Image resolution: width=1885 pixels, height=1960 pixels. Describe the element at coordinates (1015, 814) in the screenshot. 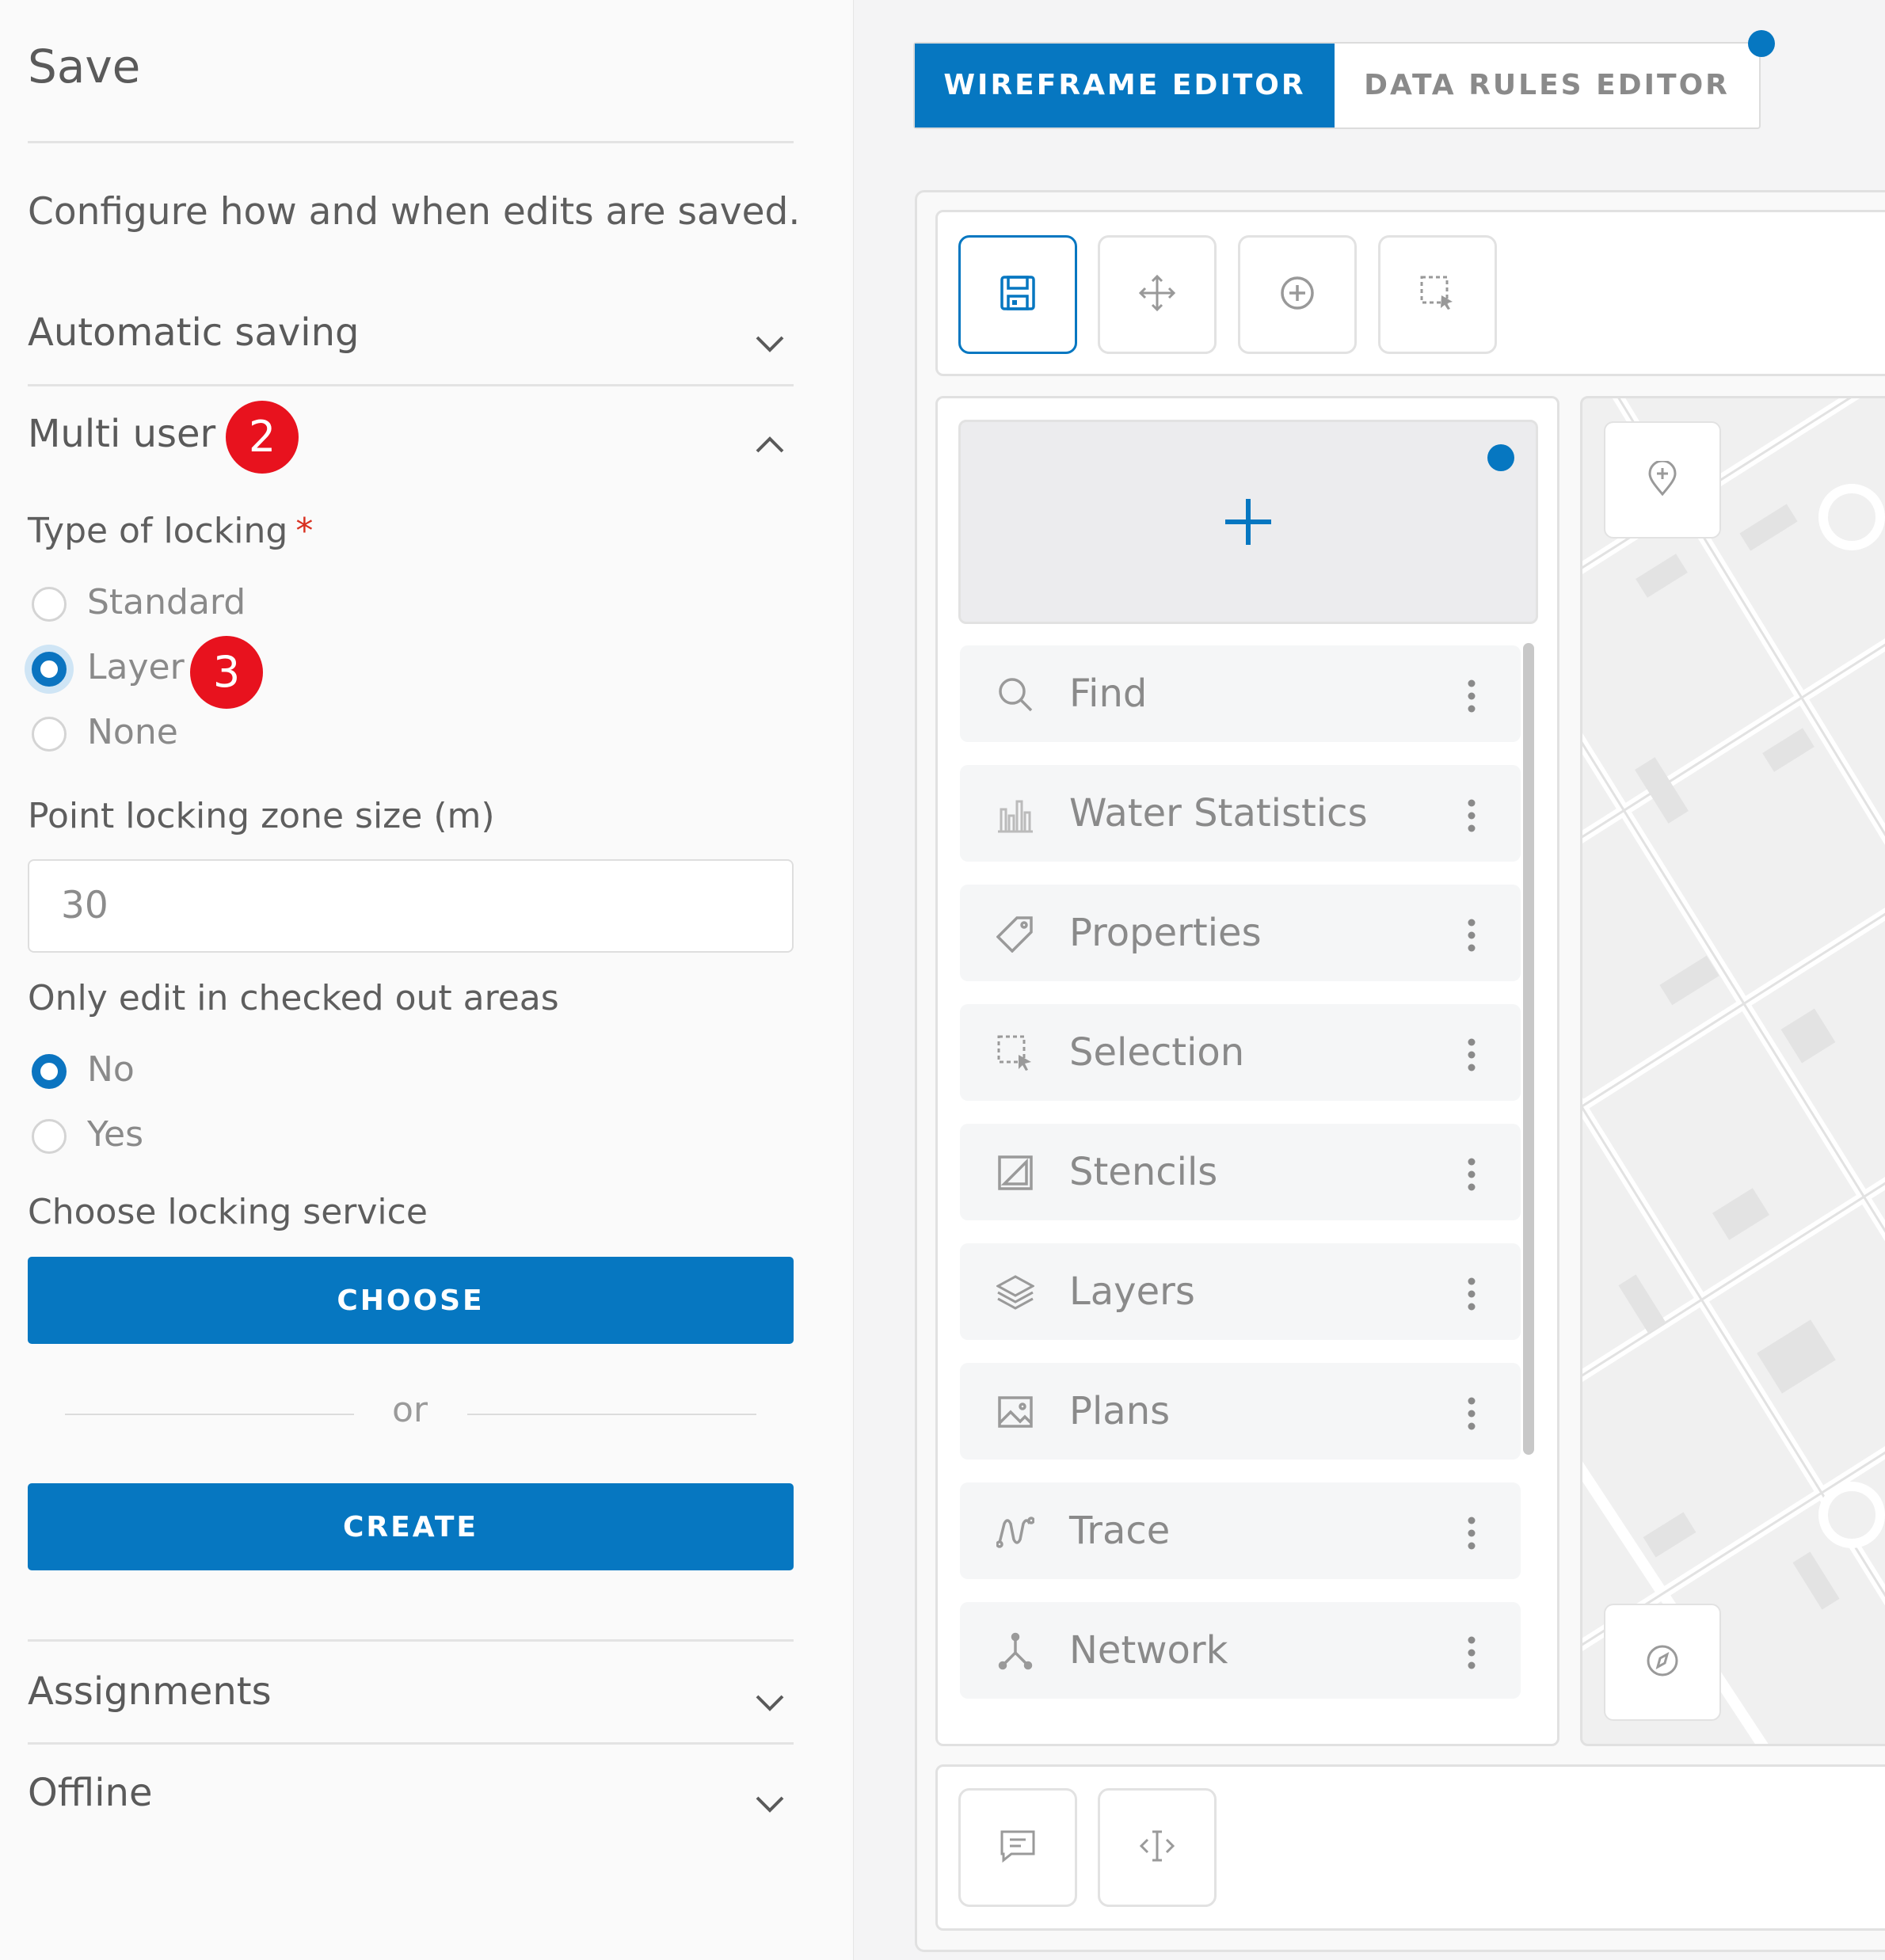

I see `bar-chart-icon` at that location.